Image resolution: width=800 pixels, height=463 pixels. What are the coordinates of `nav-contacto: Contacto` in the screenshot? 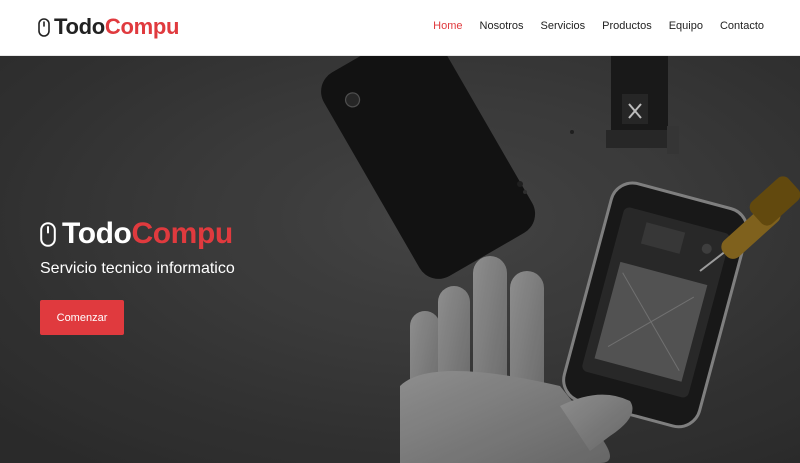 It's located at (742, 26).